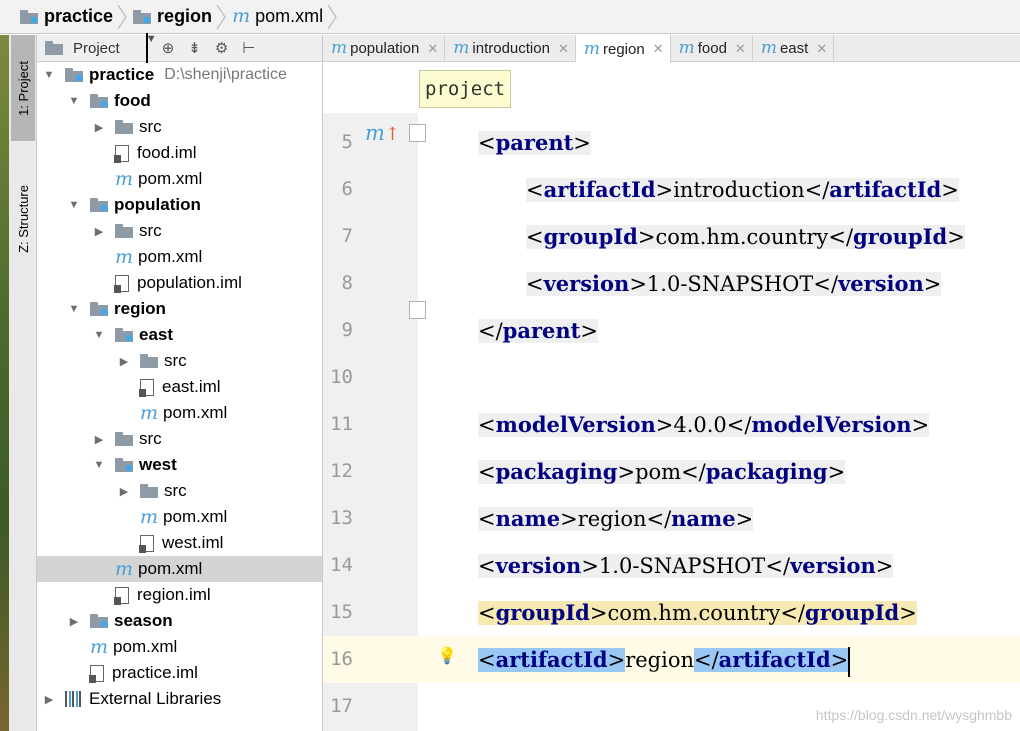 The width and height of the screenshot is (1020, 731). I want to click on tree-row: ▼ east, so click(179, 335).